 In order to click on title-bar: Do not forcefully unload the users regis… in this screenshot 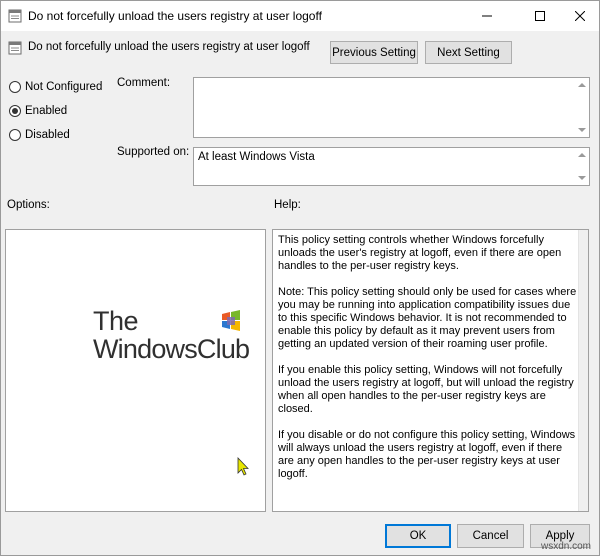, I will do `click(300, 16)`.